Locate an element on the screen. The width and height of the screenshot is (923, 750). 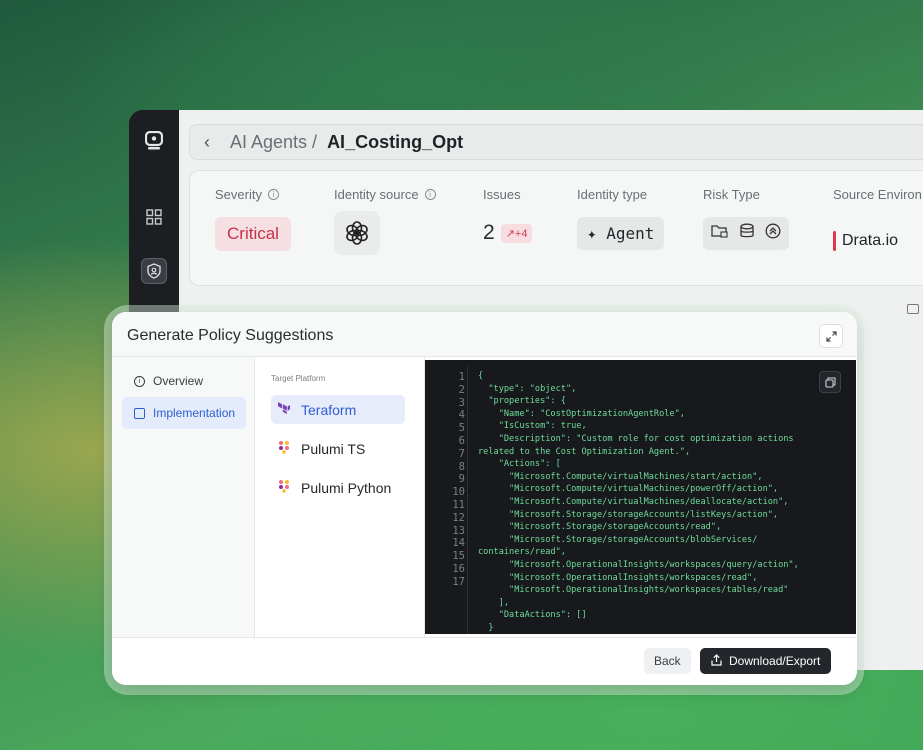
line-number: 7 is located at coordinates (461, 453).